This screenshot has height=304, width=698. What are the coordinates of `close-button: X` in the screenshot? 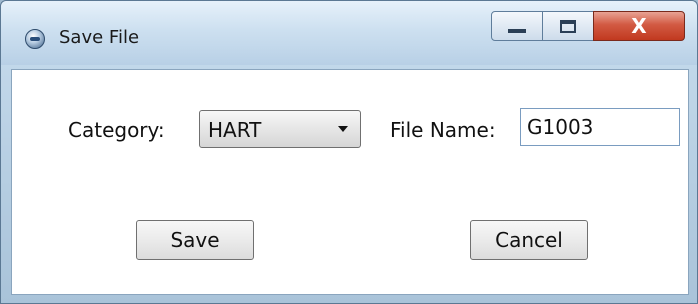 It's located at (639, 26).